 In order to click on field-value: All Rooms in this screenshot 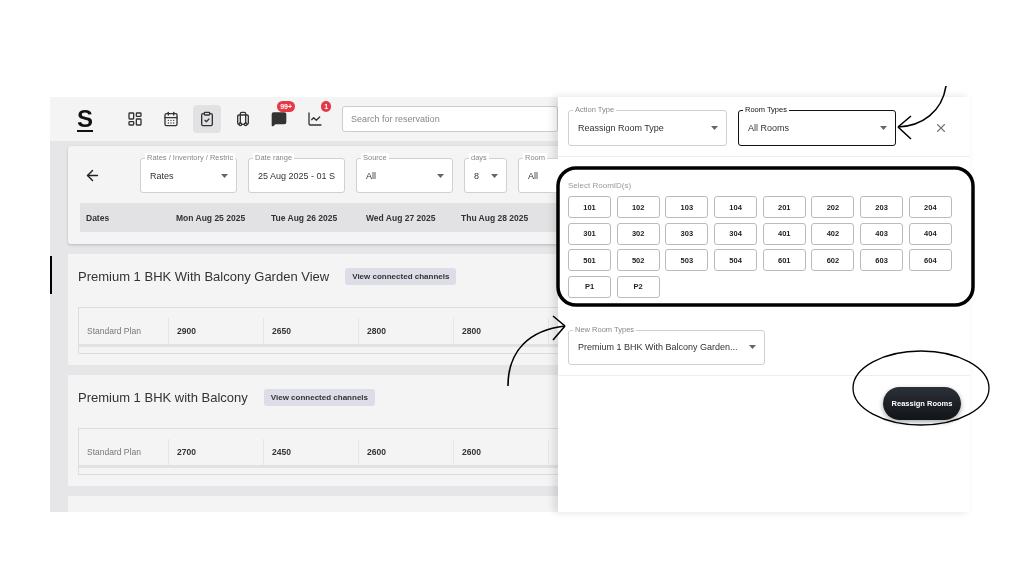, I will do `click(768, 128)`.